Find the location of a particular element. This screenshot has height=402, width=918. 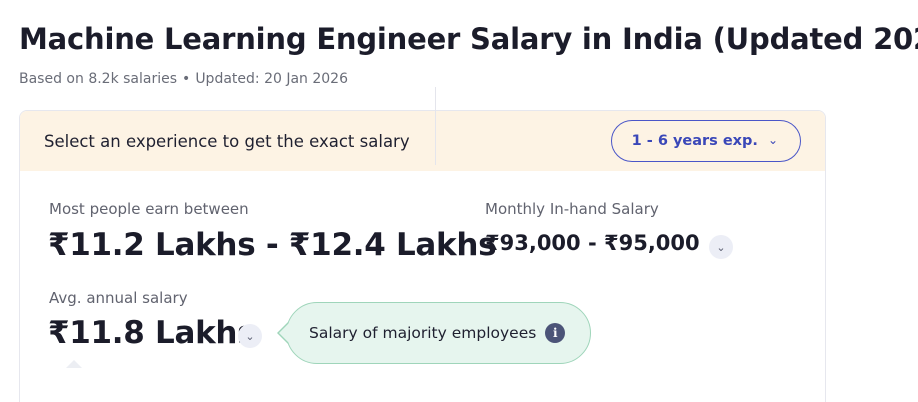

average-value: ₹11.8 Lakhs is located at coordinates (152, 333).